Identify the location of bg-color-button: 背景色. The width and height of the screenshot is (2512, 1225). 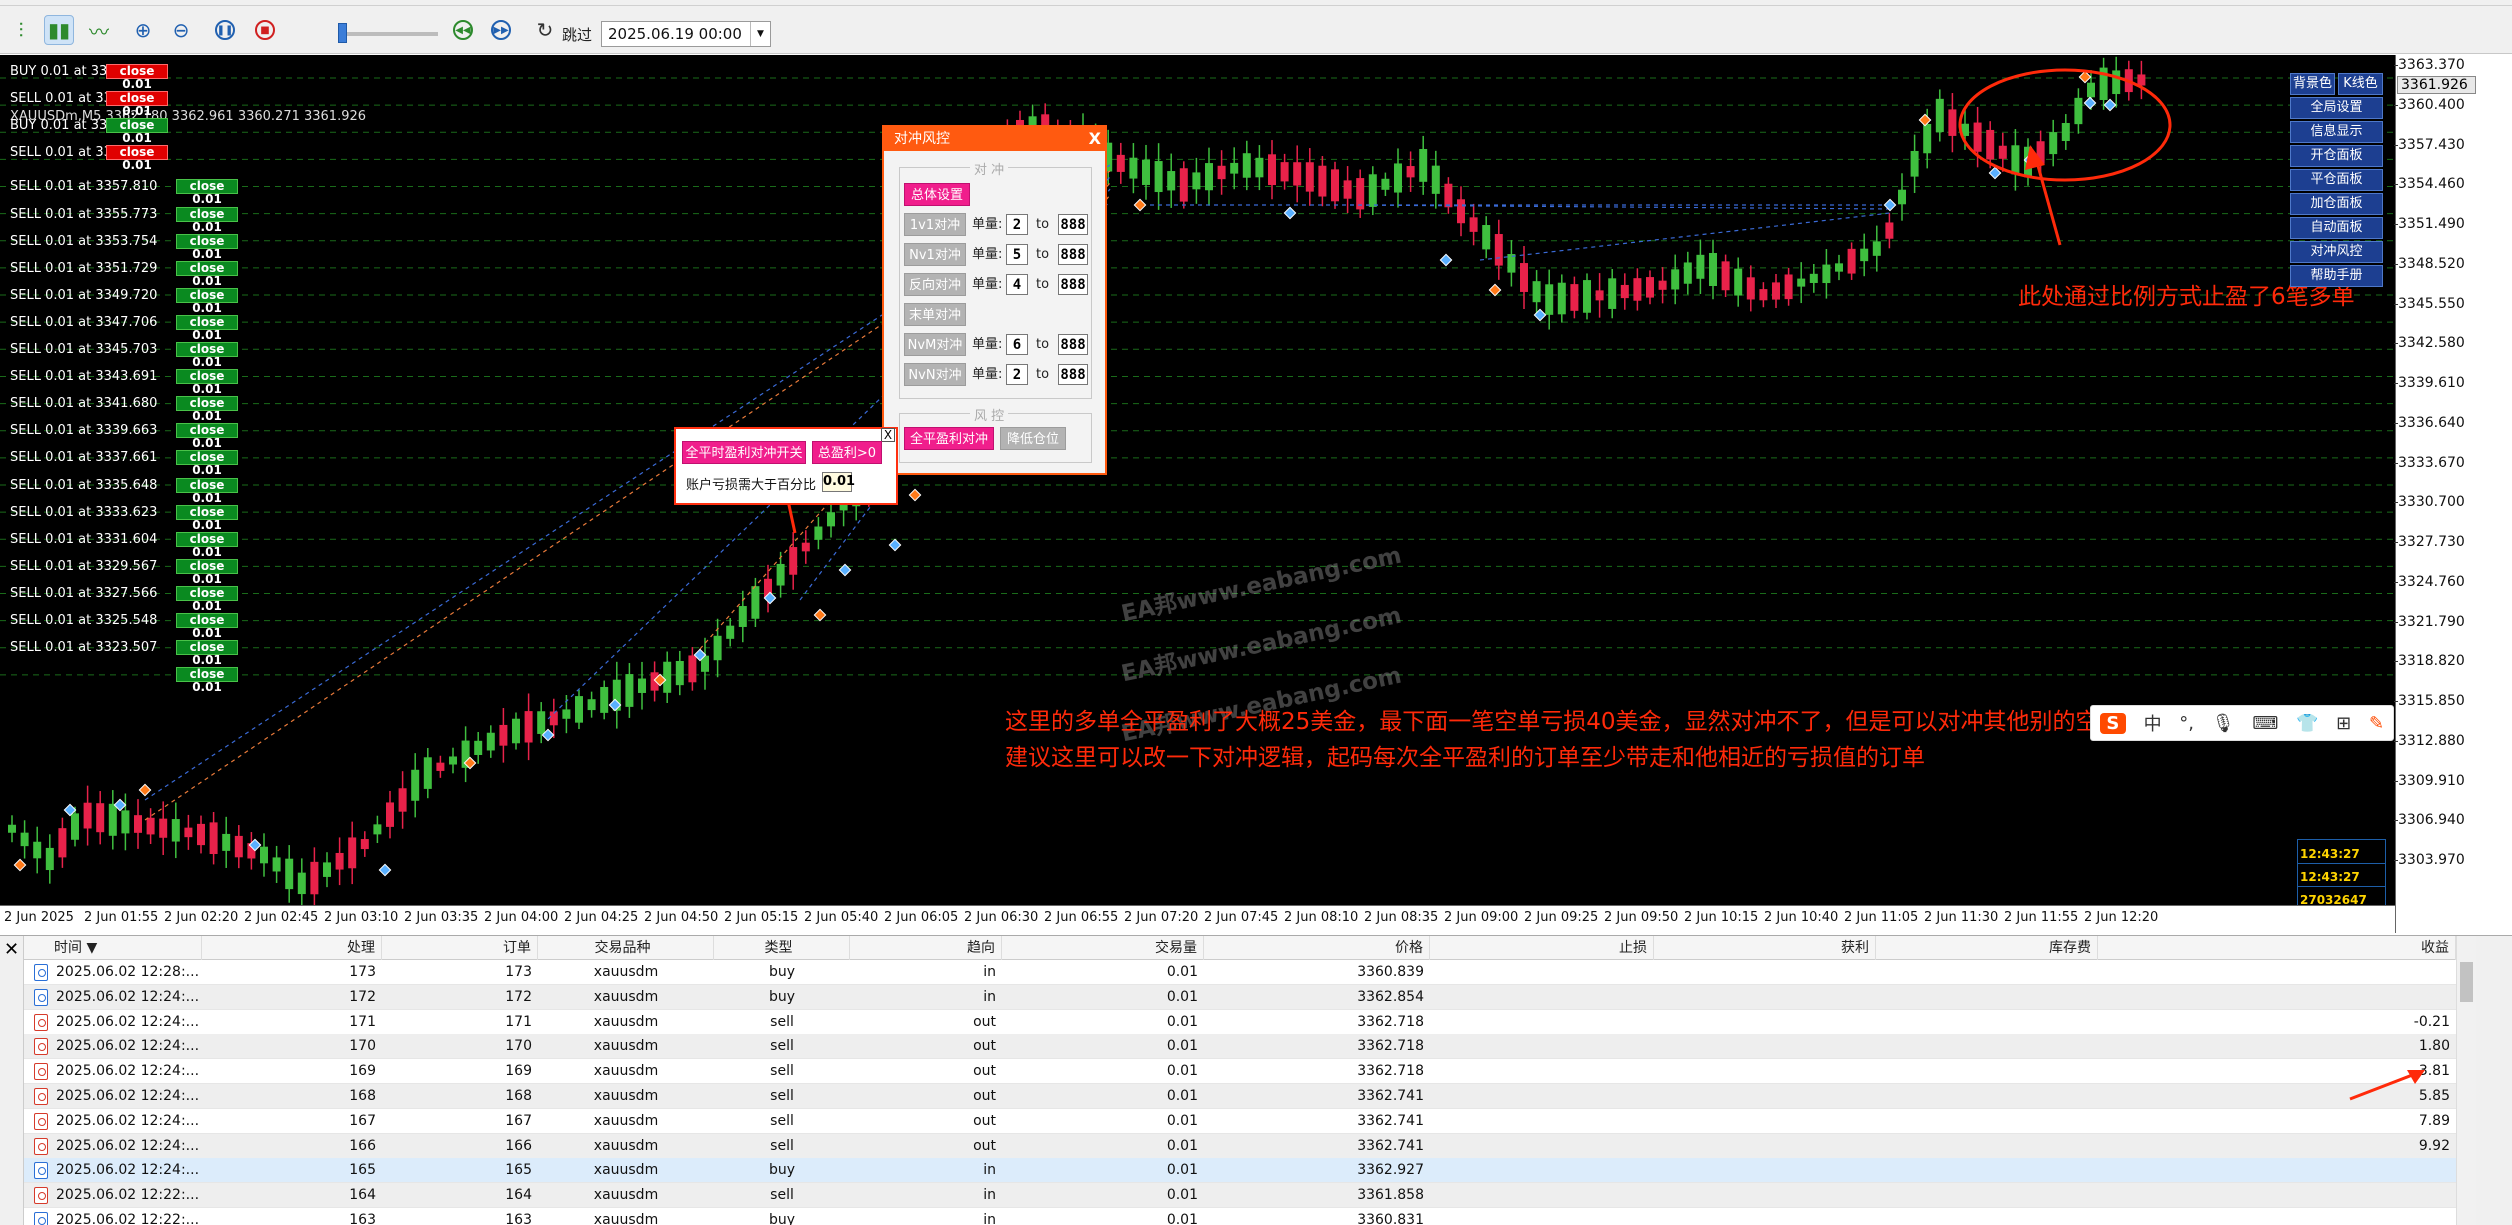
(2312, 84).